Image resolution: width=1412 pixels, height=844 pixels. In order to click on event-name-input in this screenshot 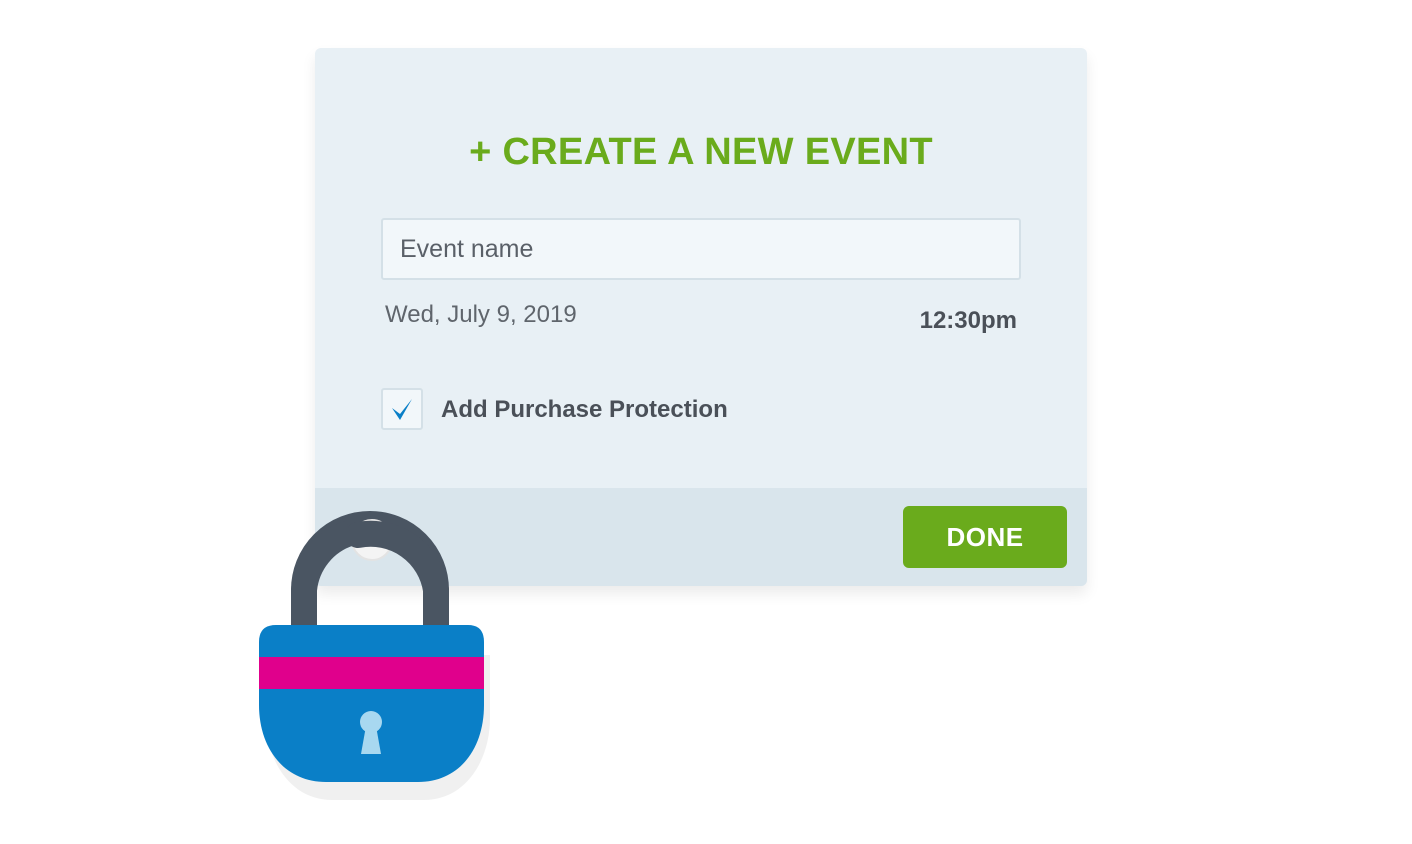, I will do `click(701, 249)`.